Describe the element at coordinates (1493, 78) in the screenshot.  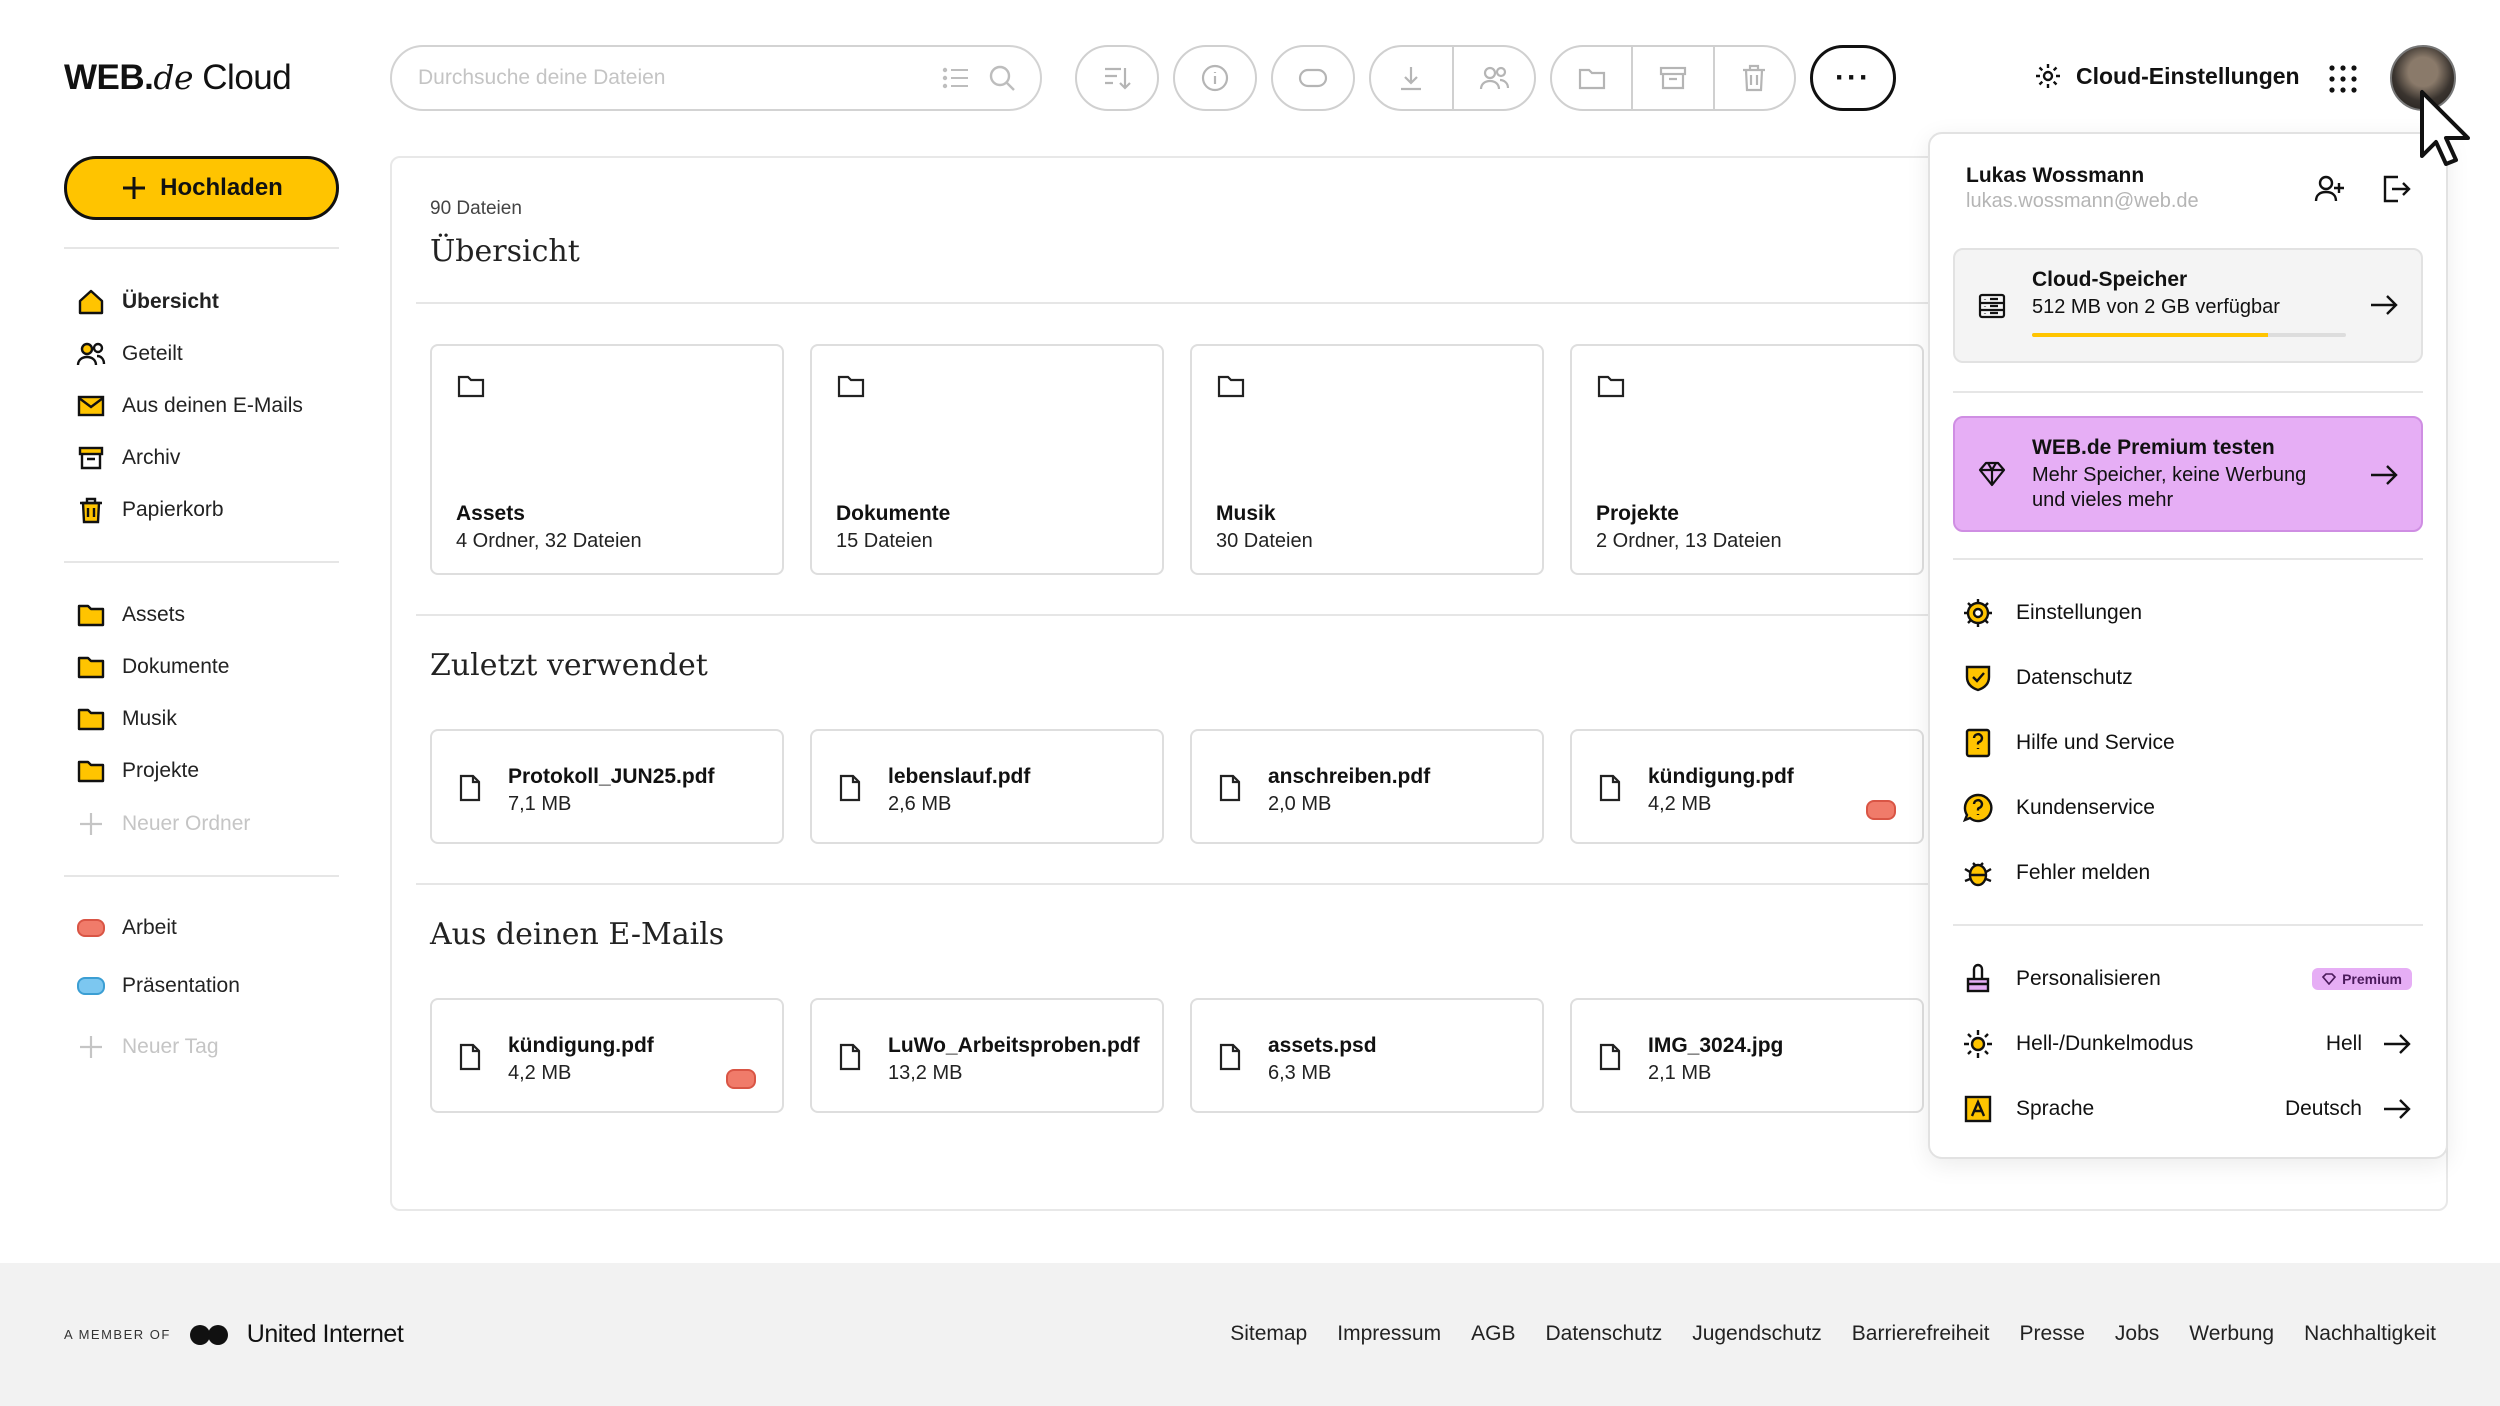
I see `share-users-icon` at that location.